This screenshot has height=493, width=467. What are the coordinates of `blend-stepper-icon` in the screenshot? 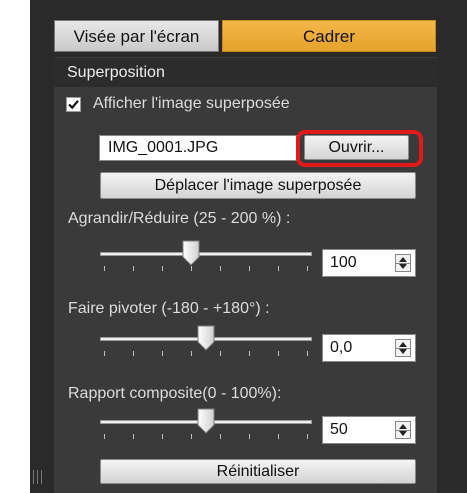 It's located at (403, 430).